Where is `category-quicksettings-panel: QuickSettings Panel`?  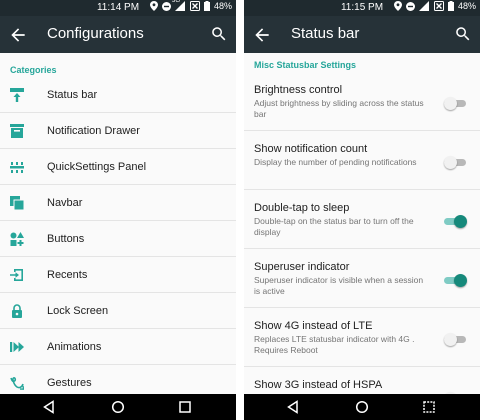 category-quicksettings-panel: QuickSettings Panel is located at coordinates (118, 167).